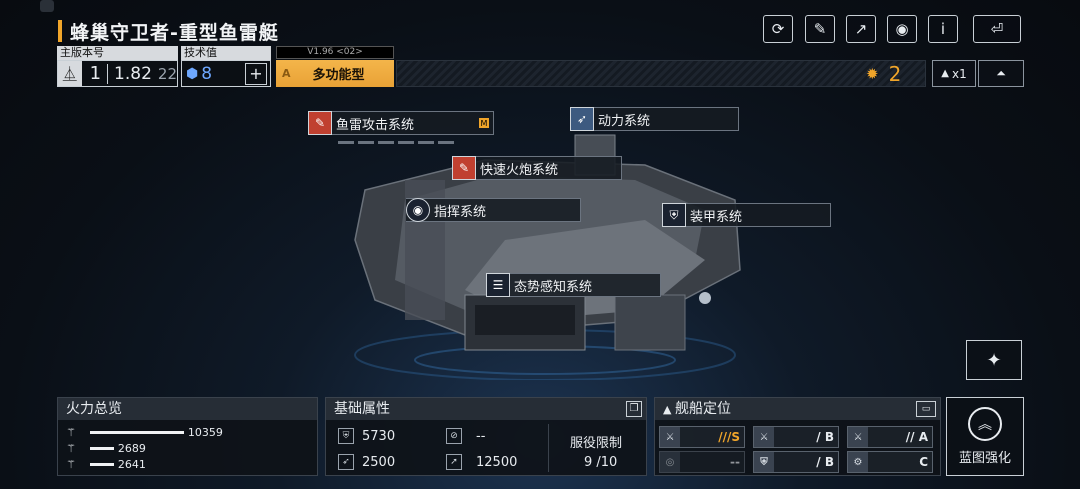 This screenshot has width=1080, height=489. What do you see at coordinates (926, 409) in the screenshot?
I see `role-tag-icon: ▭` at bounding box center [926, 409].